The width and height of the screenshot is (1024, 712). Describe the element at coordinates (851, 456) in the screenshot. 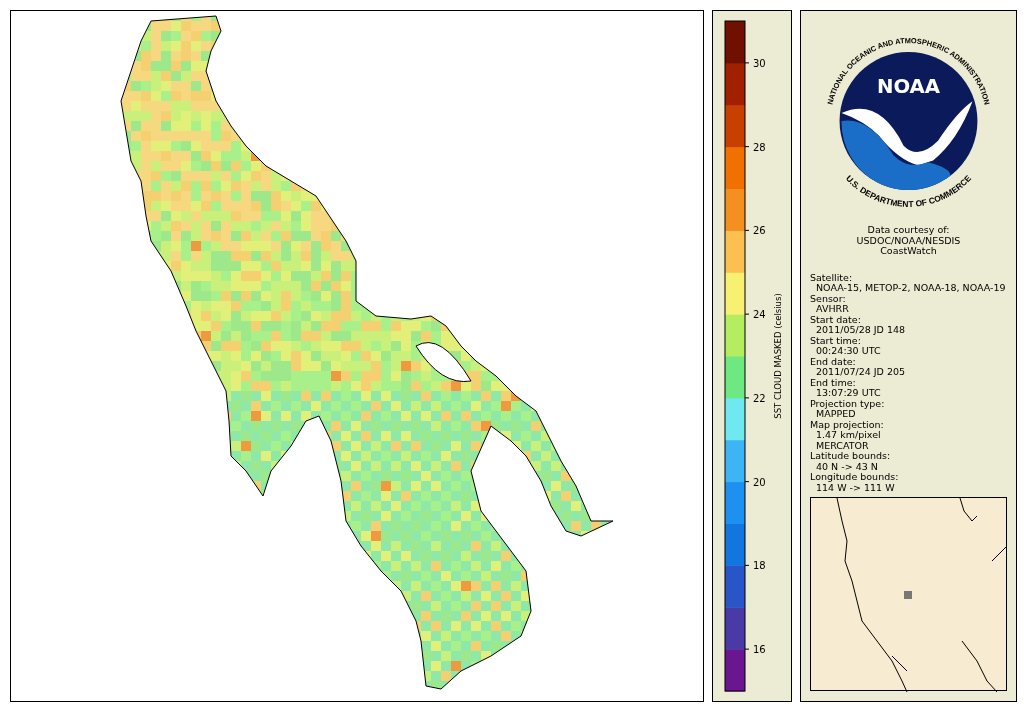

I see `field-label: Latitude bounds:` at that location.